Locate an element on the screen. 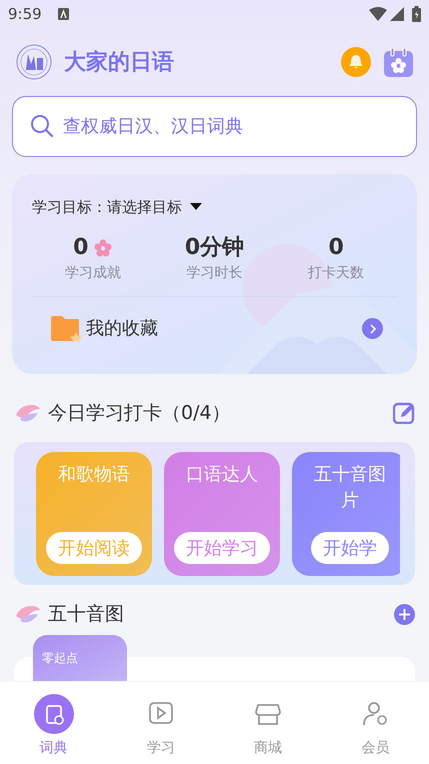  chevron-right-icon is located at coordinates (372, 329).